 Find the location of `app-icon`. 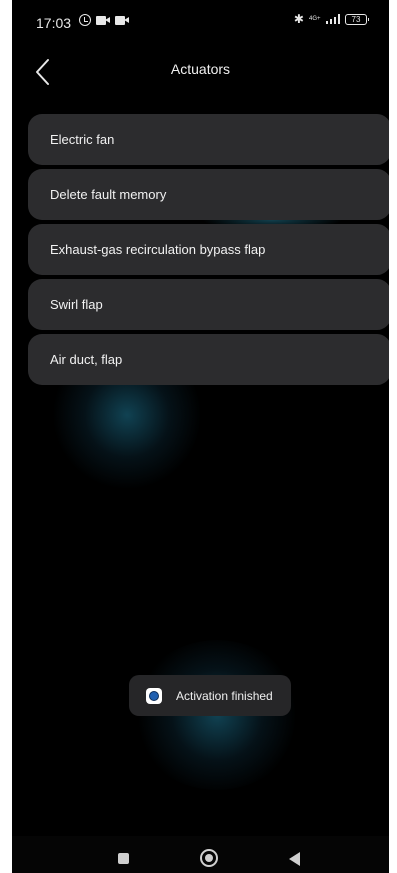

app-icon is located at coordinates (154, 695).